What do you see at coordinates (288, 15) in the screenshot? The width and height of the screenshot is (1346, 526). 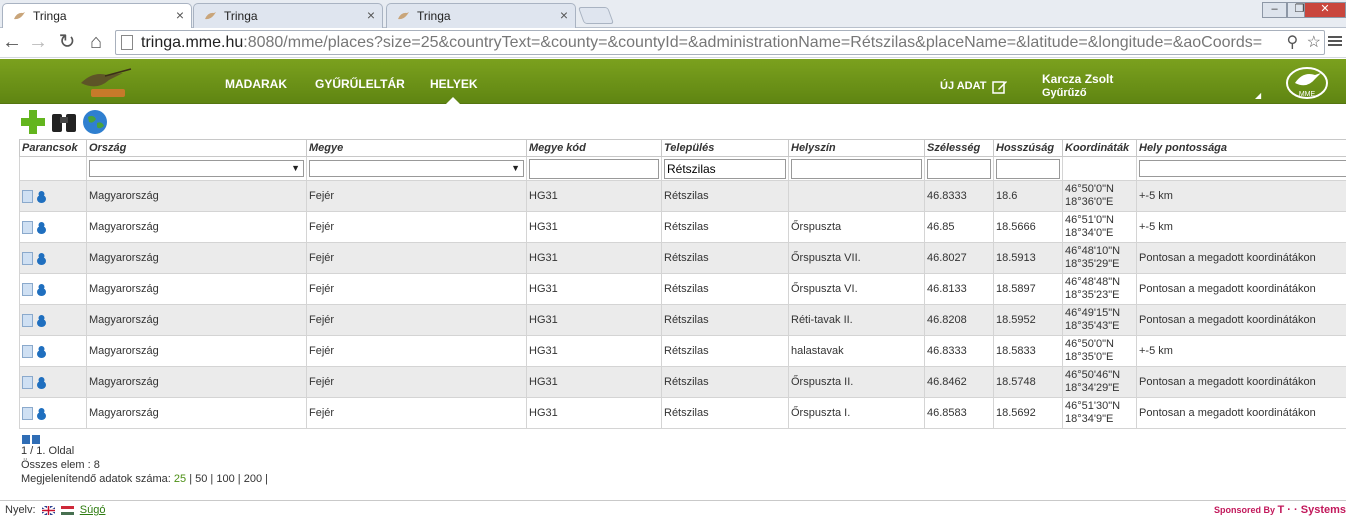 I see `browser-tab-2: Tringa ×` at bounding box center [288, 15].